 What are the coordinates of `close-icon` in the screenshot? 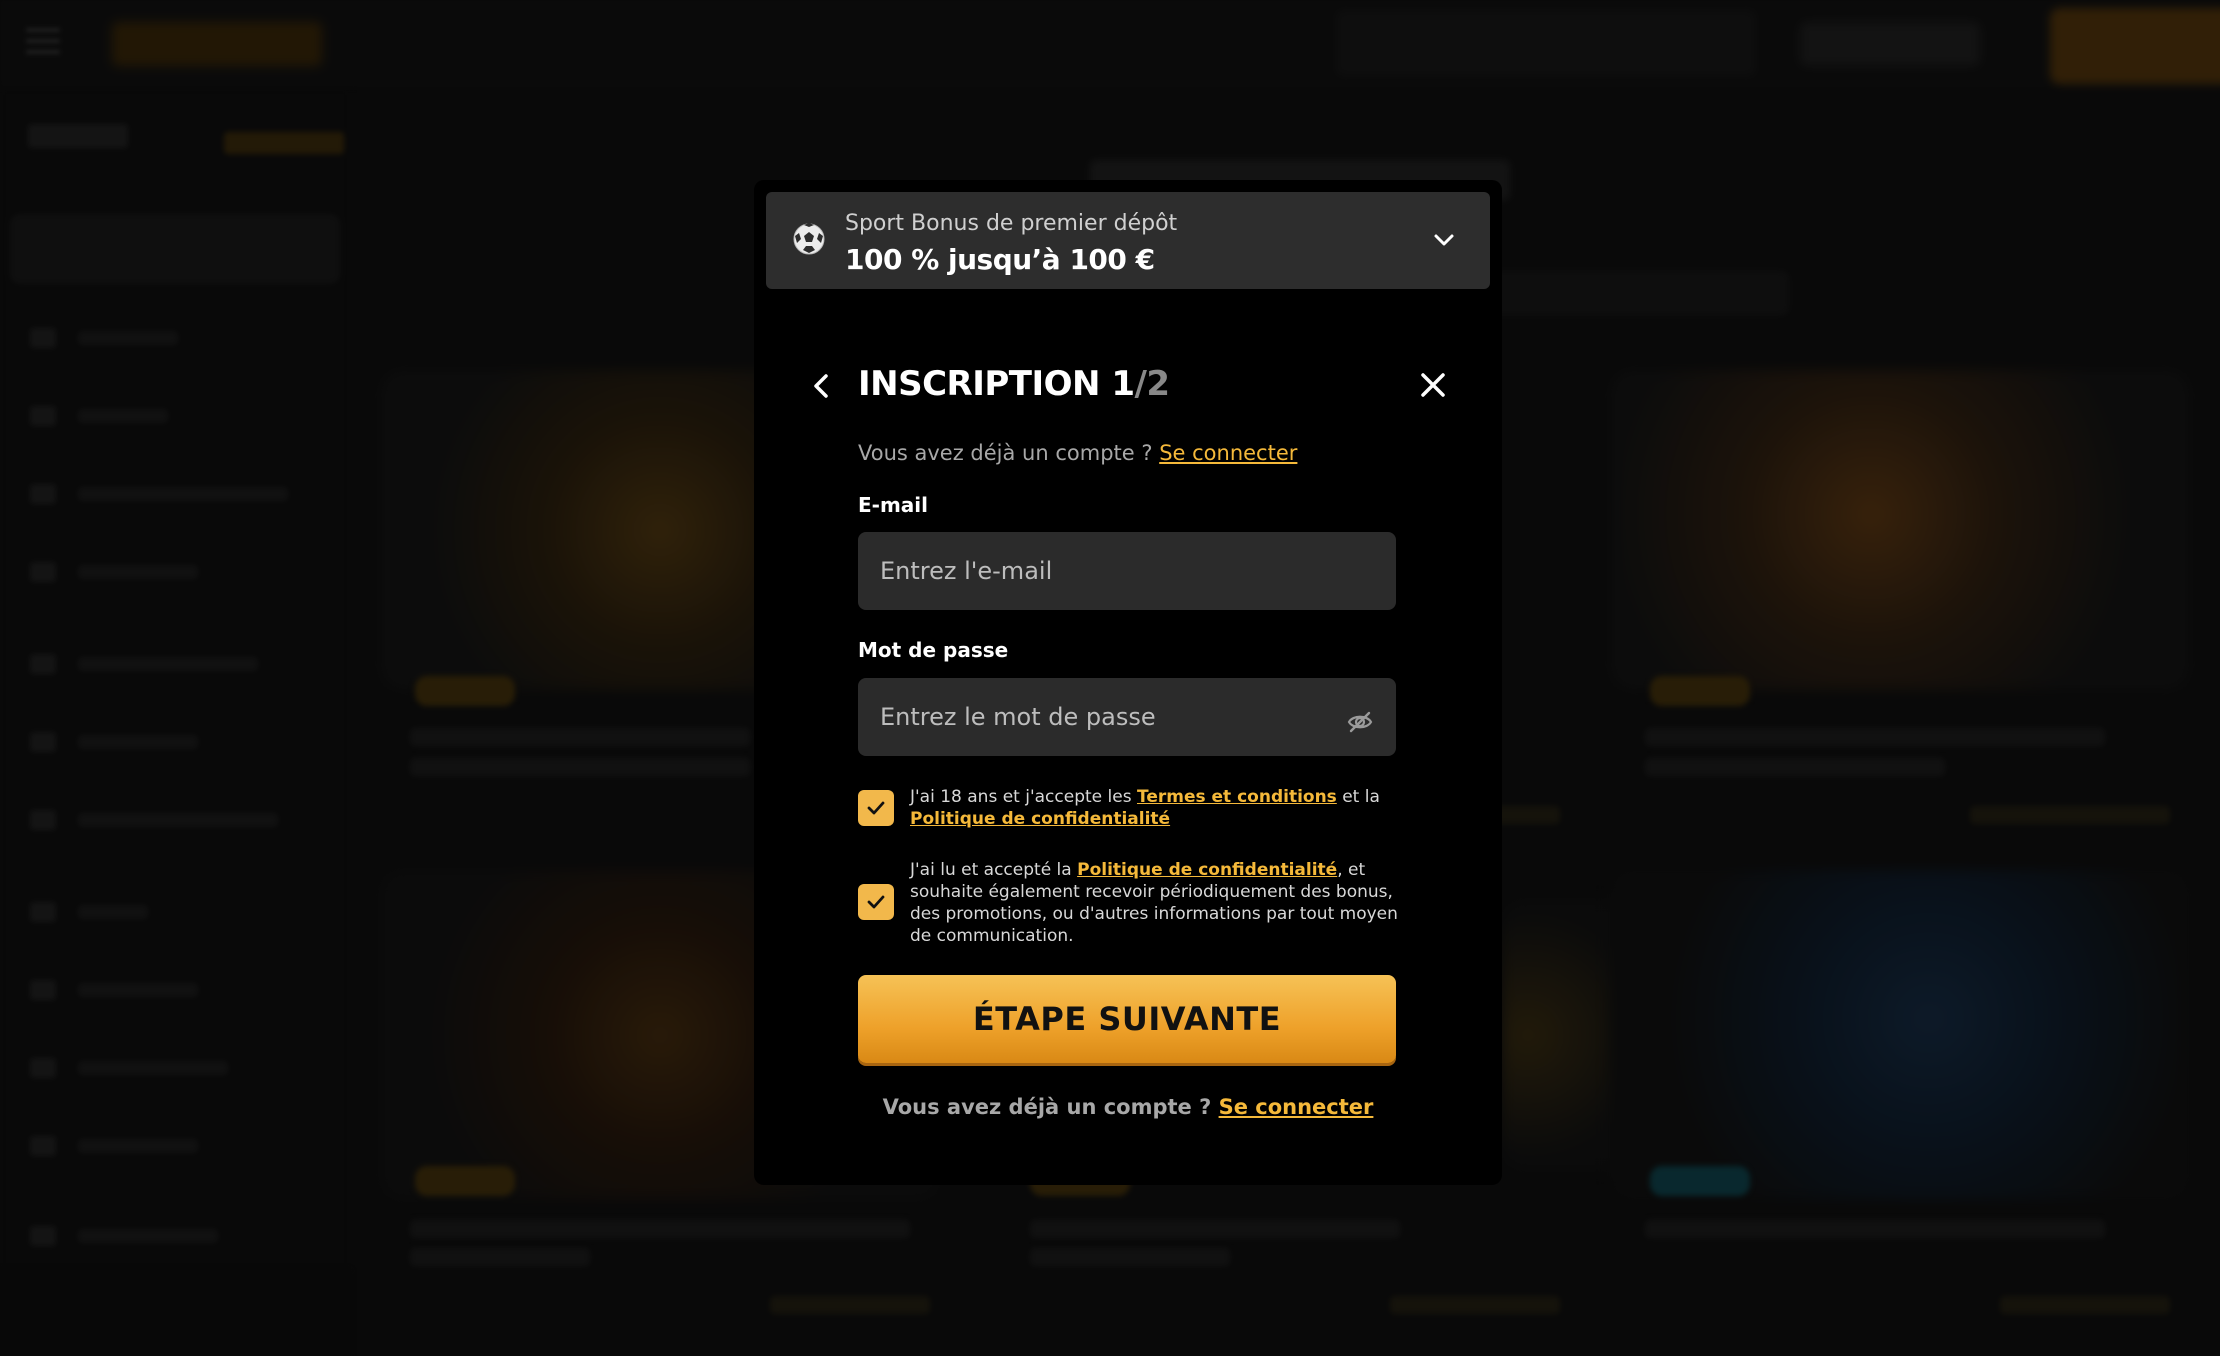 It's located at (1433, 385).